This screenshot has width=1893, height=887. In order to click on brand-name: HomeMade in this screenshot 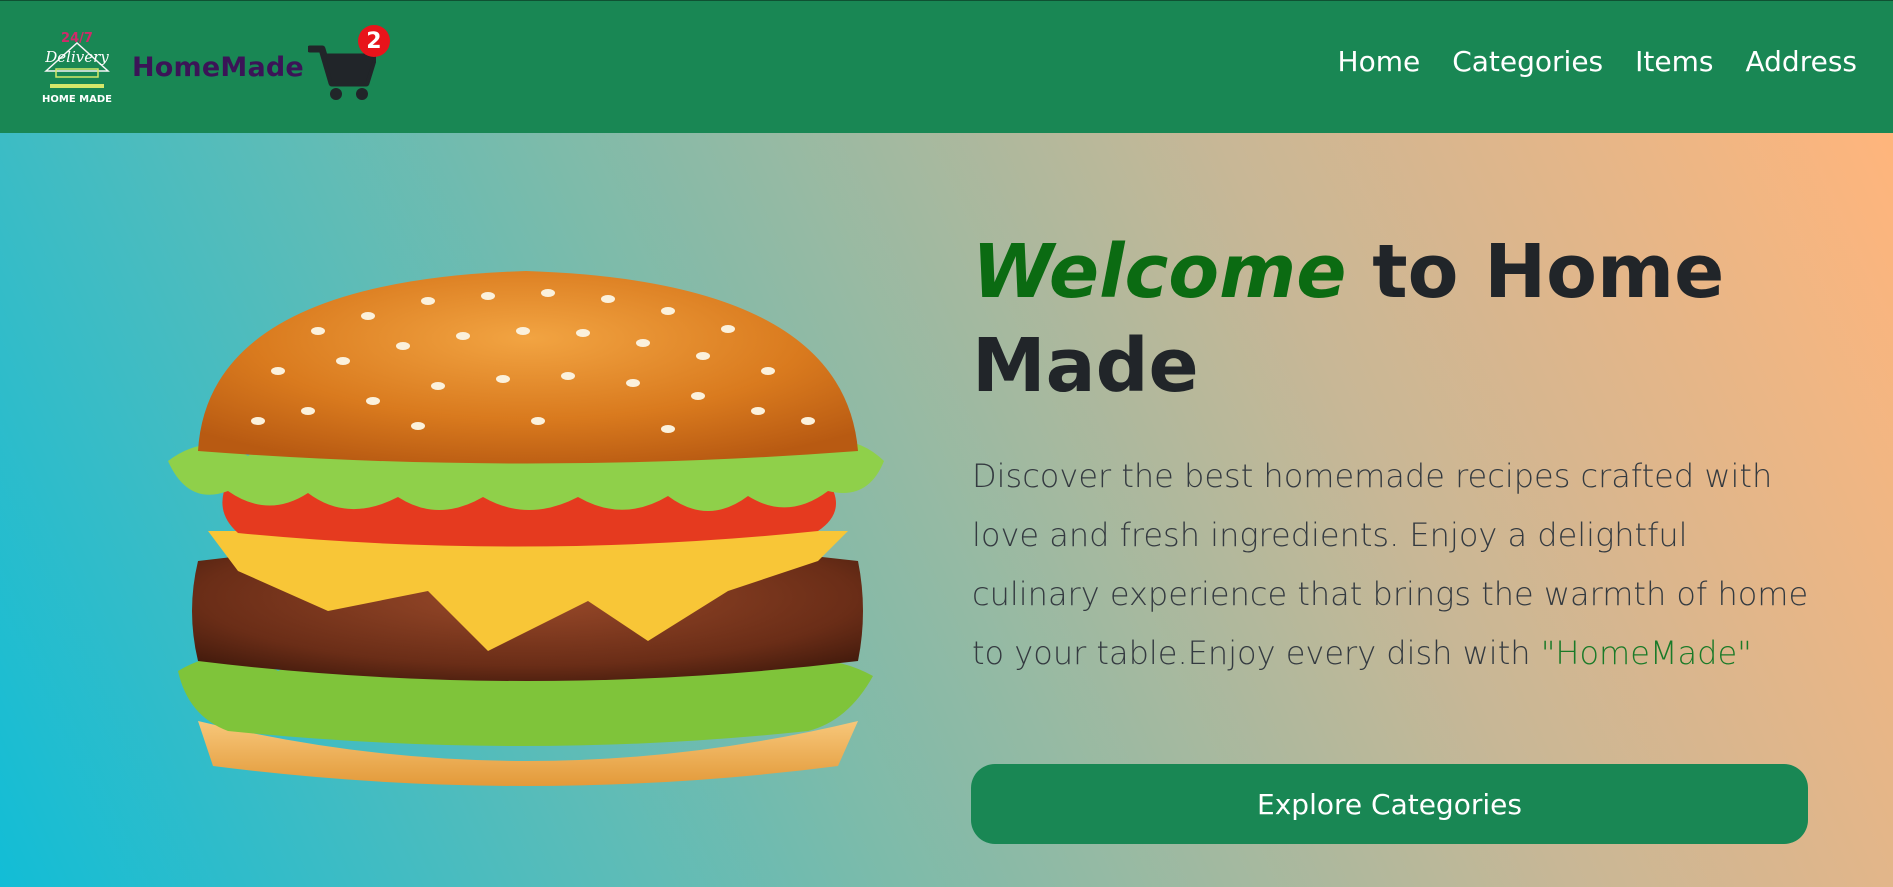, I will do `click(218, 67)`.